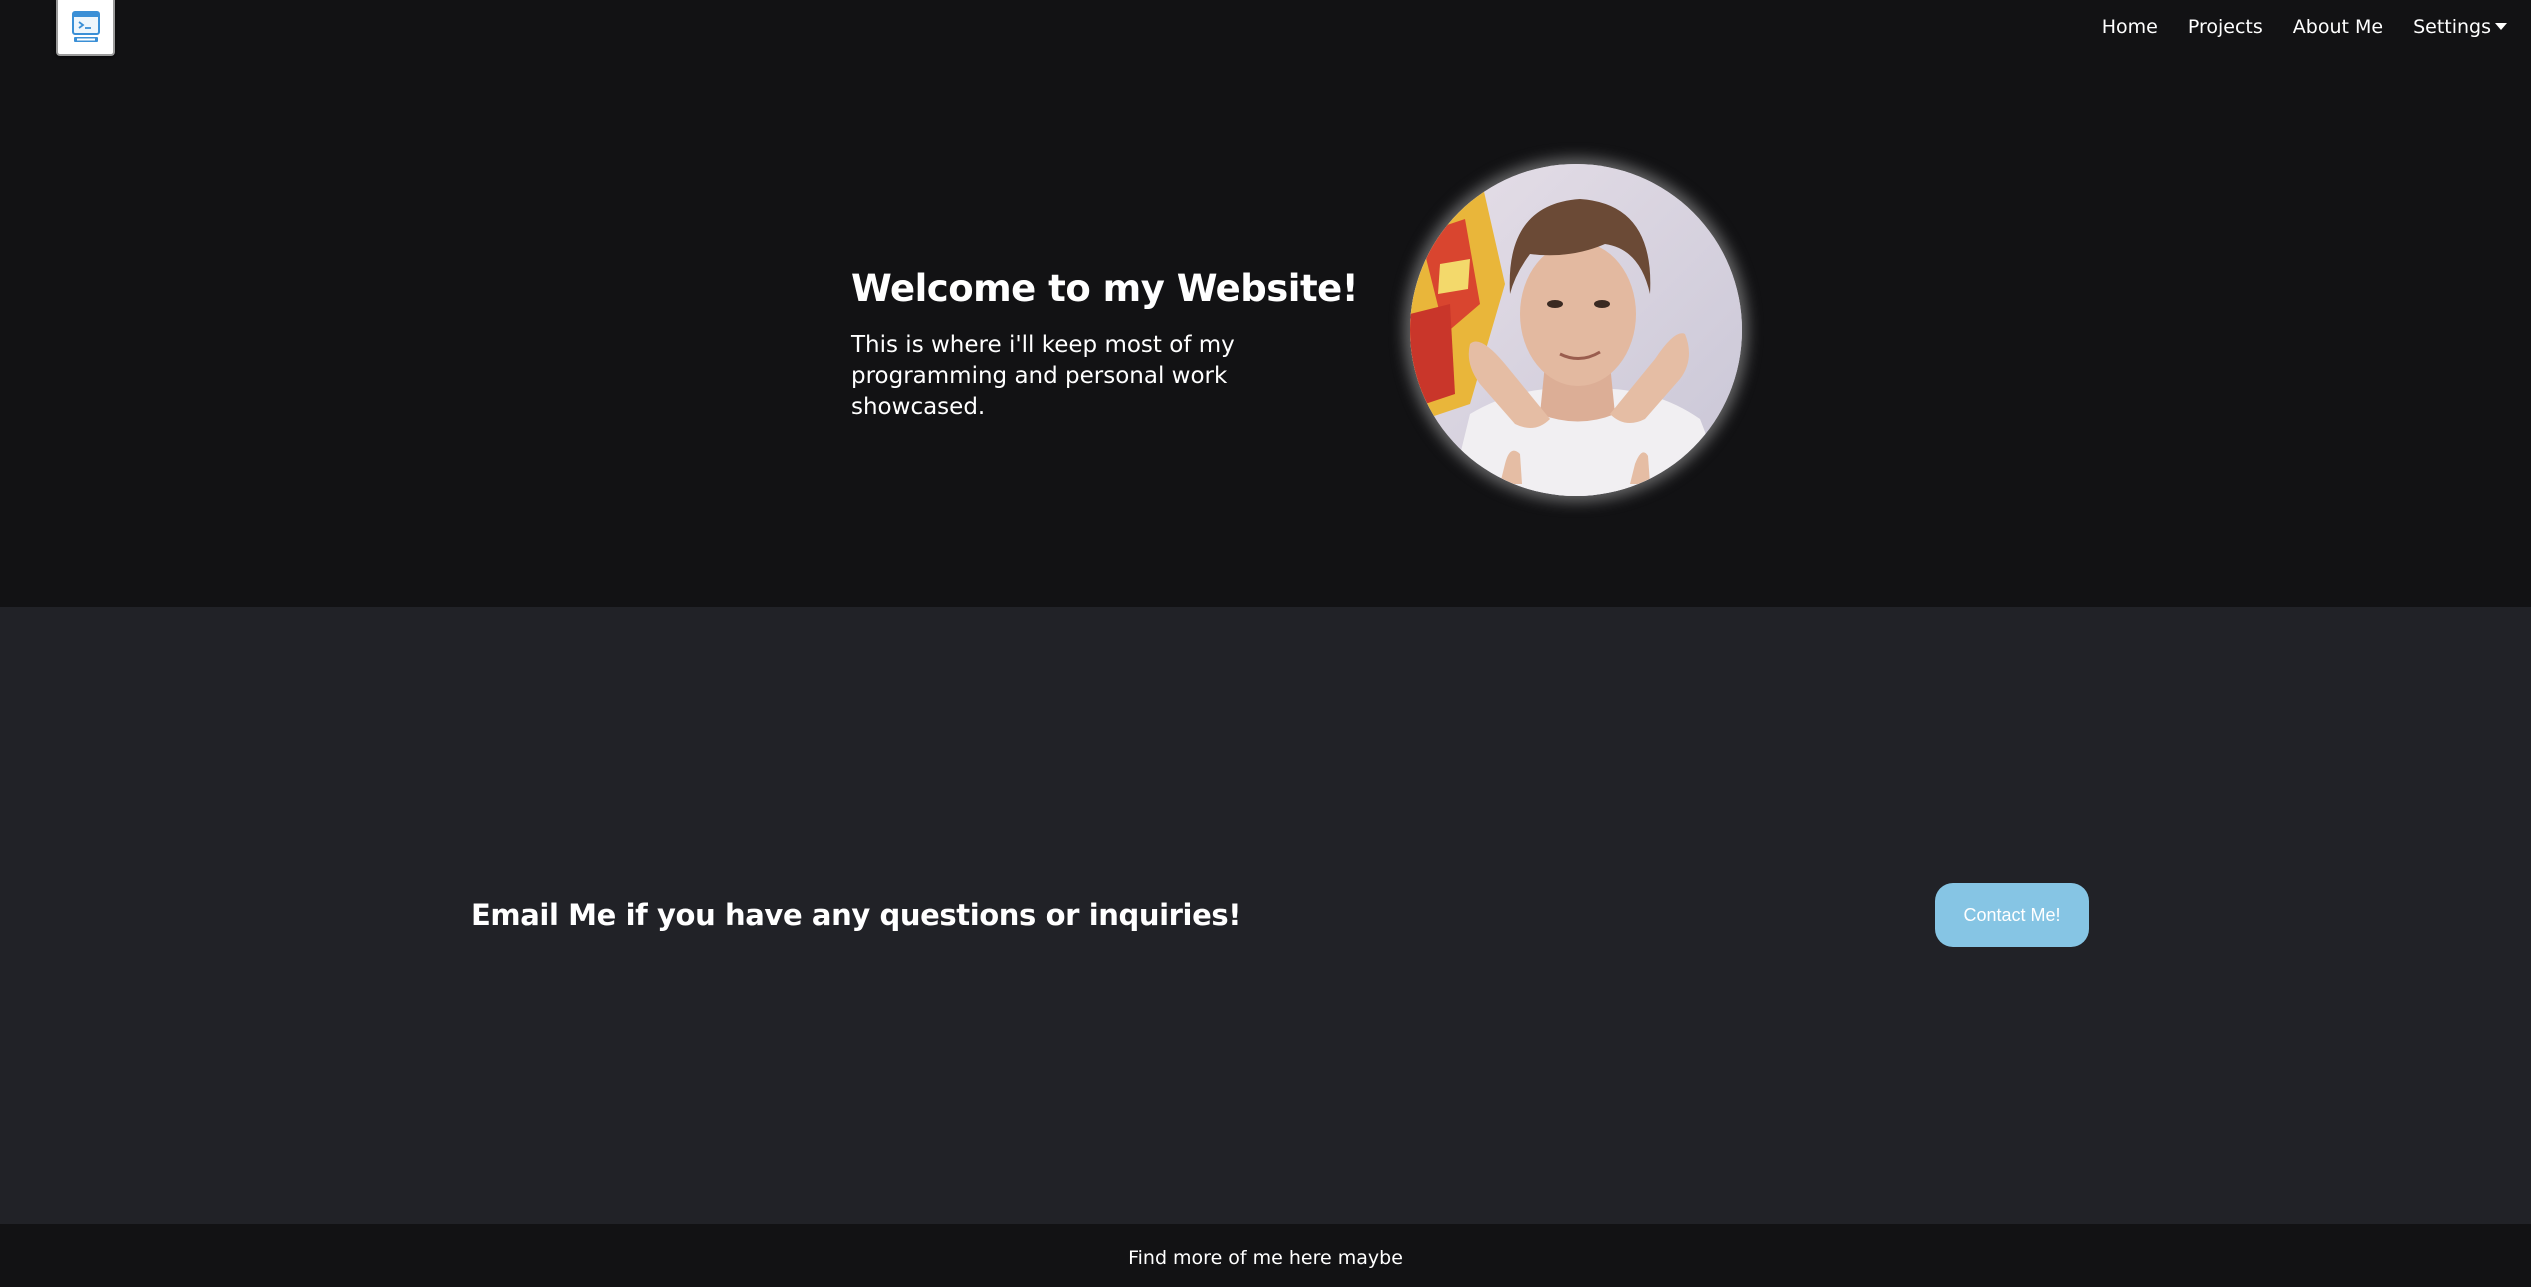  What do you see at coordinates (2501, 26) in the screenshot?
I see `caret-down-icon` at bounding box center [2501, 26].